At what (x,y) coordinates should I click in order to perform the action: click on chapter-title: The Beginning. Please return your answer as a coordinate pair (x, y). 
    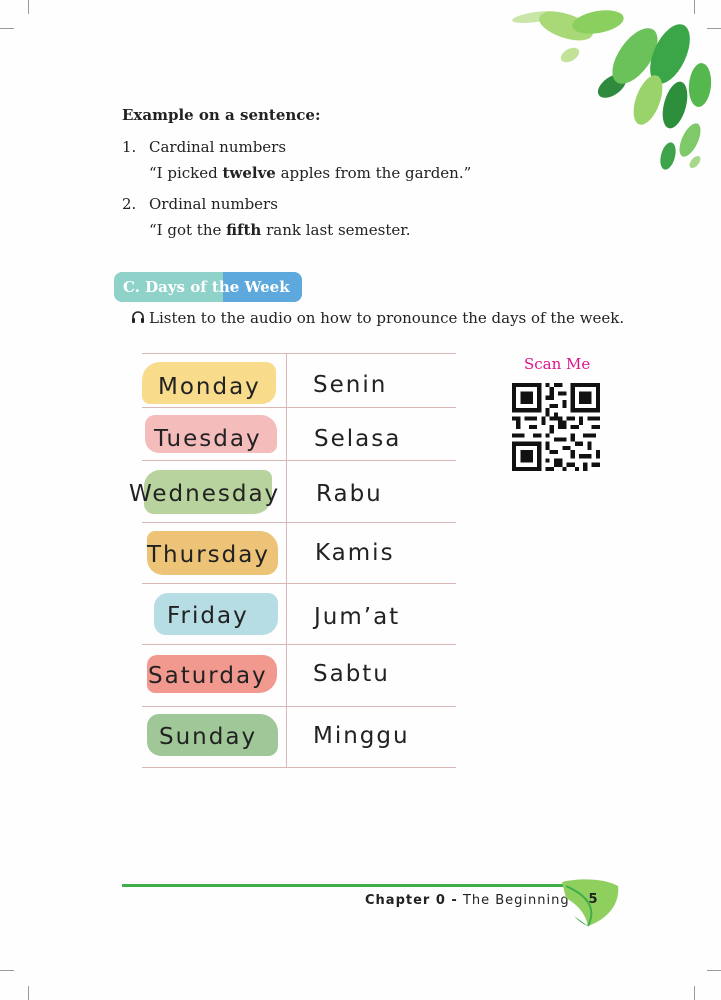
    Looking at the image, I should click on (513, 900).